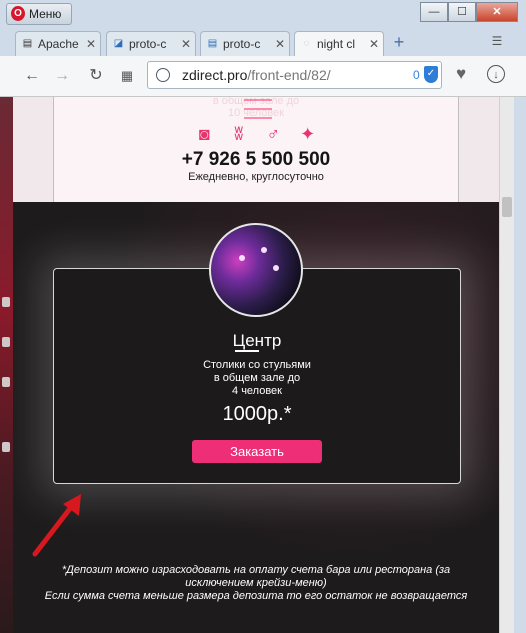 The width and height of the screenshot is (526, 633). Describe the element at coordinates (273, 134) in the screenshot. I see `odnoklassniki-icon: ♂` at that location.